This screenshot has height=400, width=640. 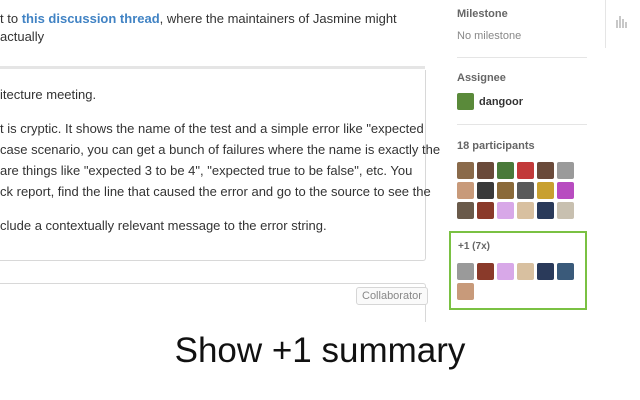 What do you see at coordinates (474, 246) in the screenshot?
I see `plus-one-title: +1 (7x)` at bounding box center [474, 246].